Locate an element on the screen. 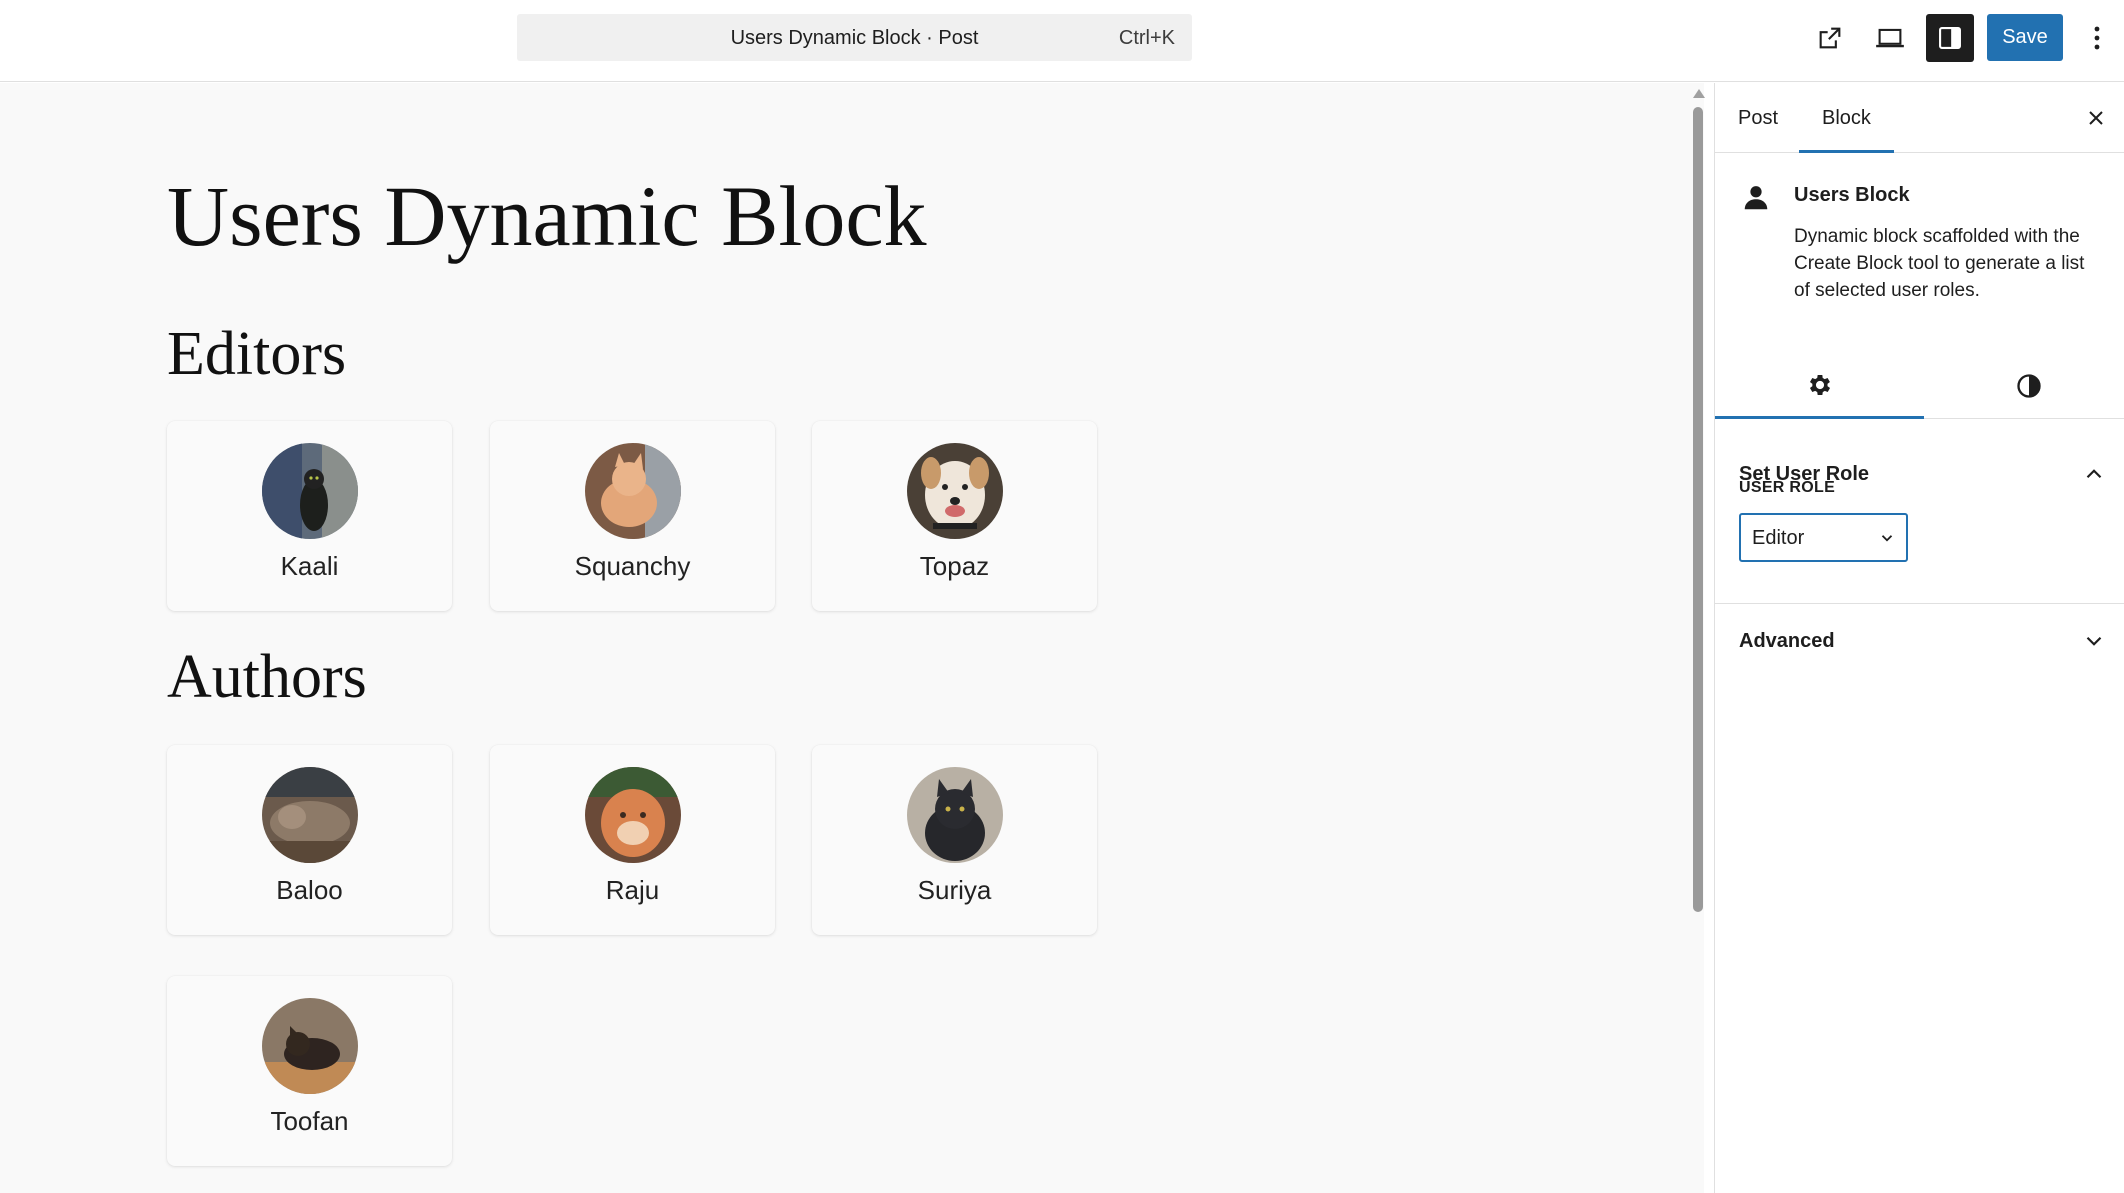 The image size is (2124, 1193). user-card: Squanchy is located at coordinates (632, 516).